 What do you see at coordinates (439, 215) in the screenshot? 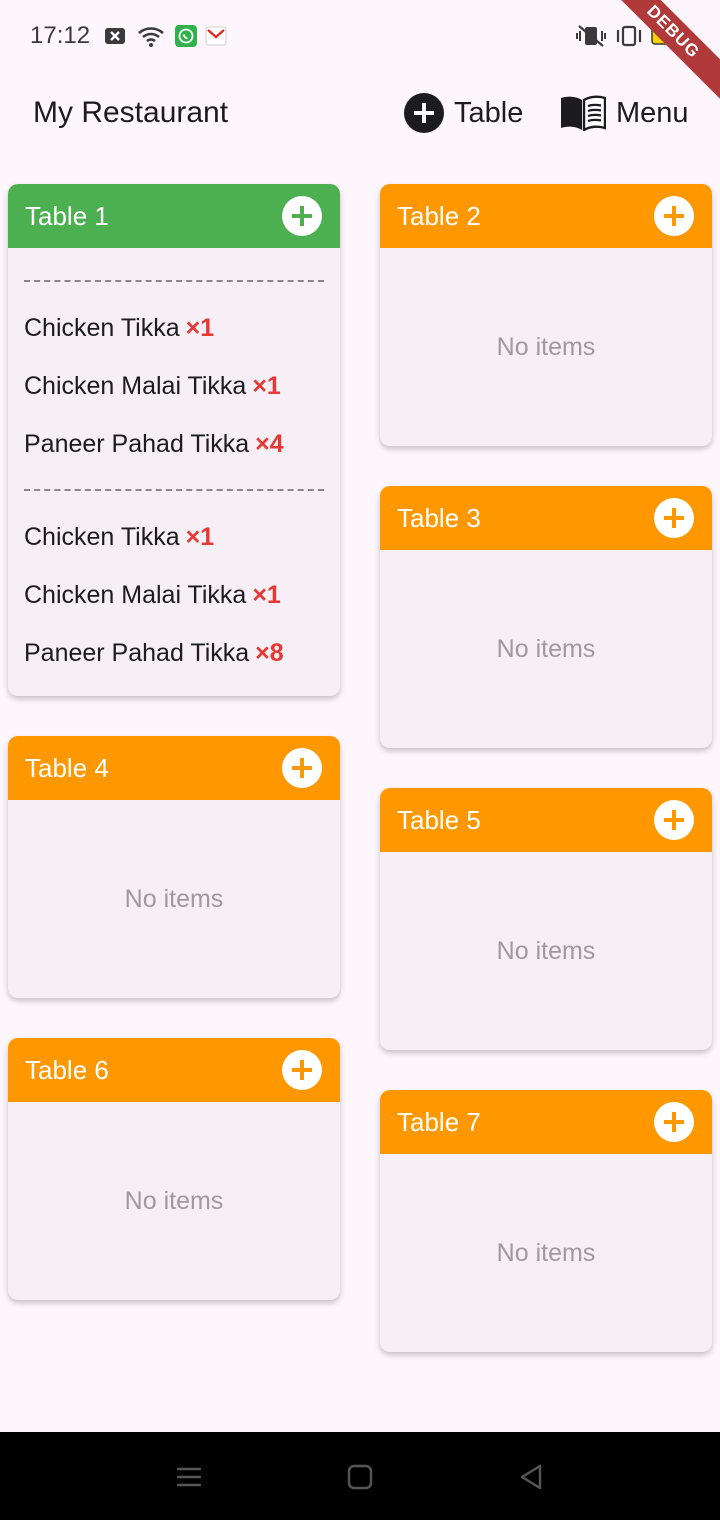
I see `table-name: Table 2` at bounding box center [439, 215].